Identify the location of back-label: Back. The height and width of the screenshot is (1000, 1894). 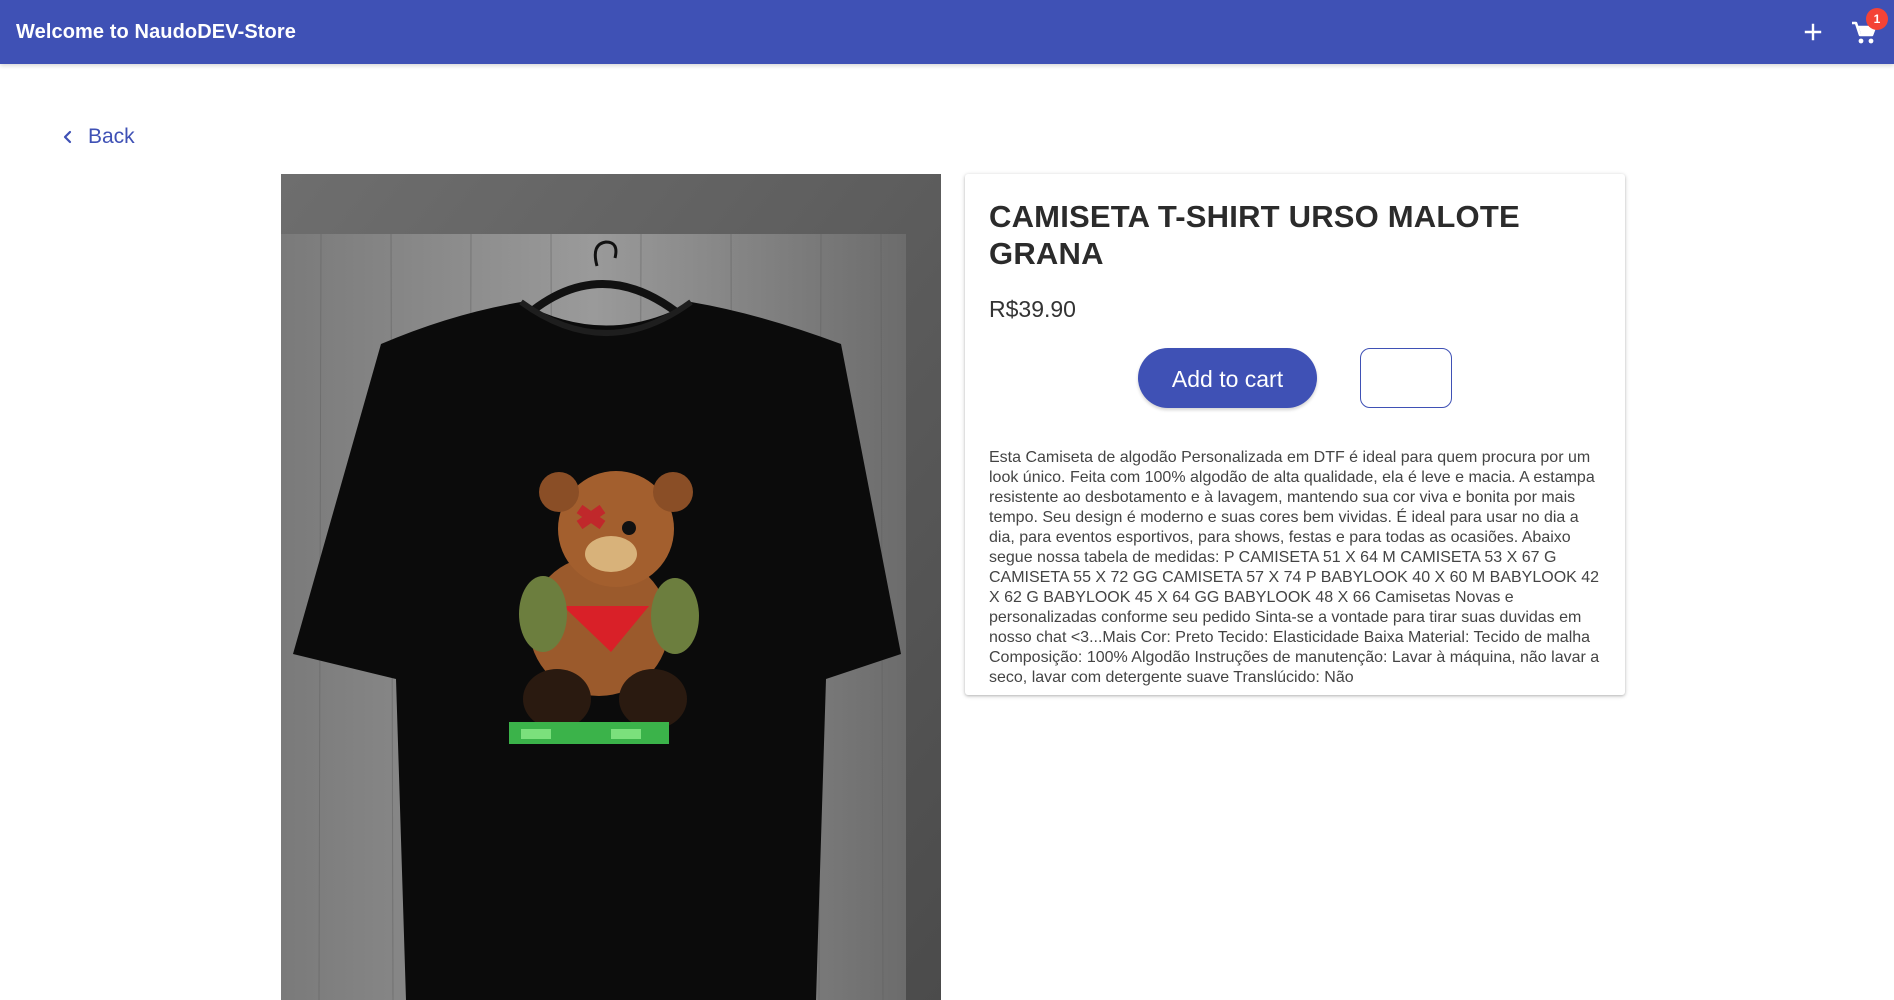
(111, 136).